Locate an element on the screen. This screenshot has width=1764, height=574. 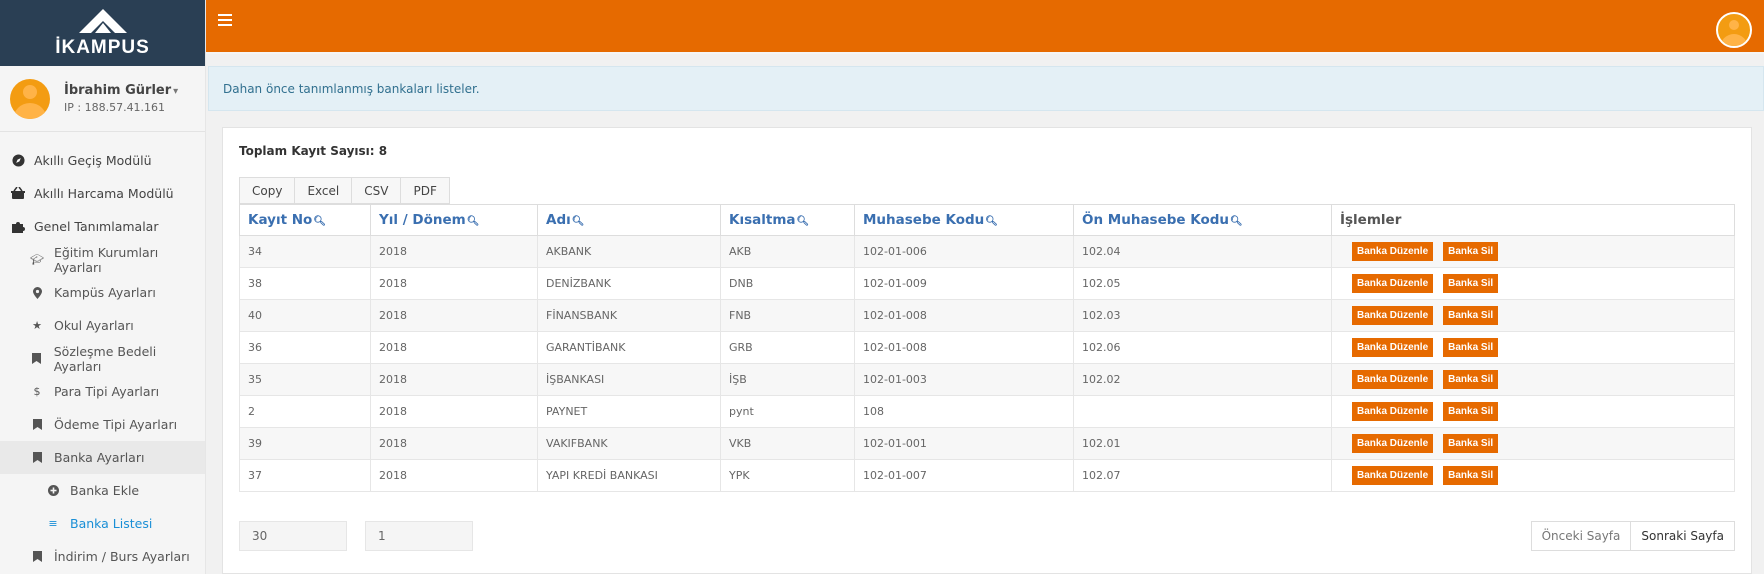
table-cell: 102.02 is located at coordinates (1202, 379).